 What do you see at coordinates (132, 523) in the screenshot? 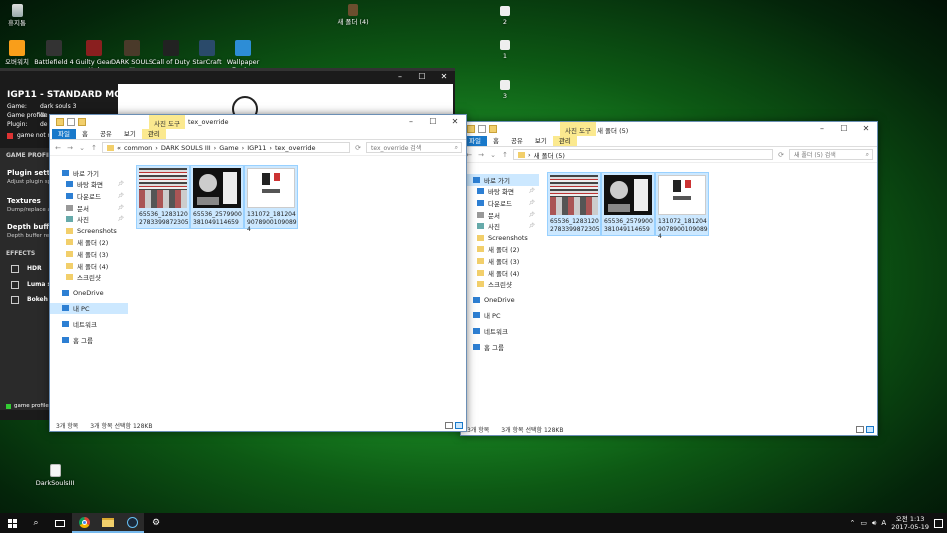
I see `steam-button` at bounding box center [132, 523].